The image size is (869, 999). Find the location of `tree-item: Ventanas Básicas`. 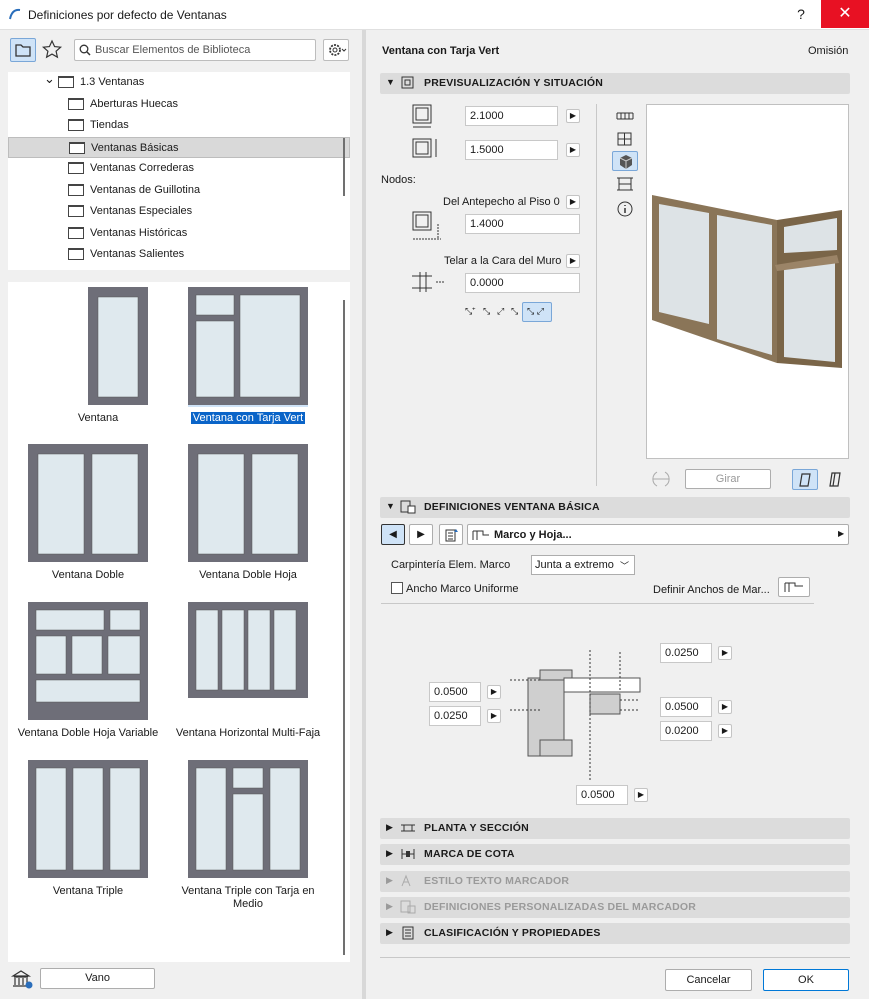

tree-item: Ventanas Básicas is located at coordinates (179, 147).